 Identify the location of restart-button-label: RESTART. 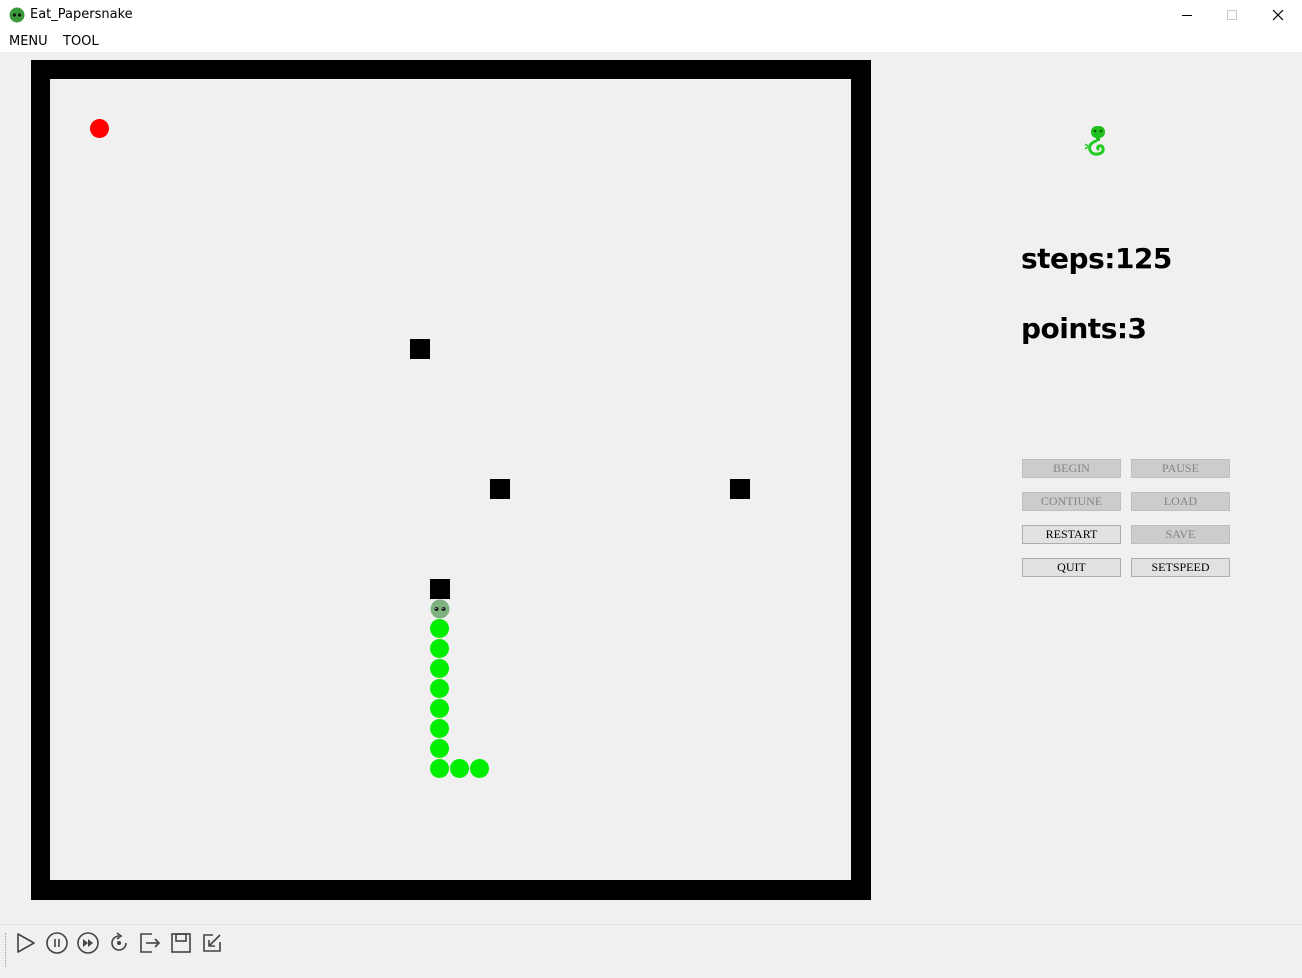
(1071, 534).